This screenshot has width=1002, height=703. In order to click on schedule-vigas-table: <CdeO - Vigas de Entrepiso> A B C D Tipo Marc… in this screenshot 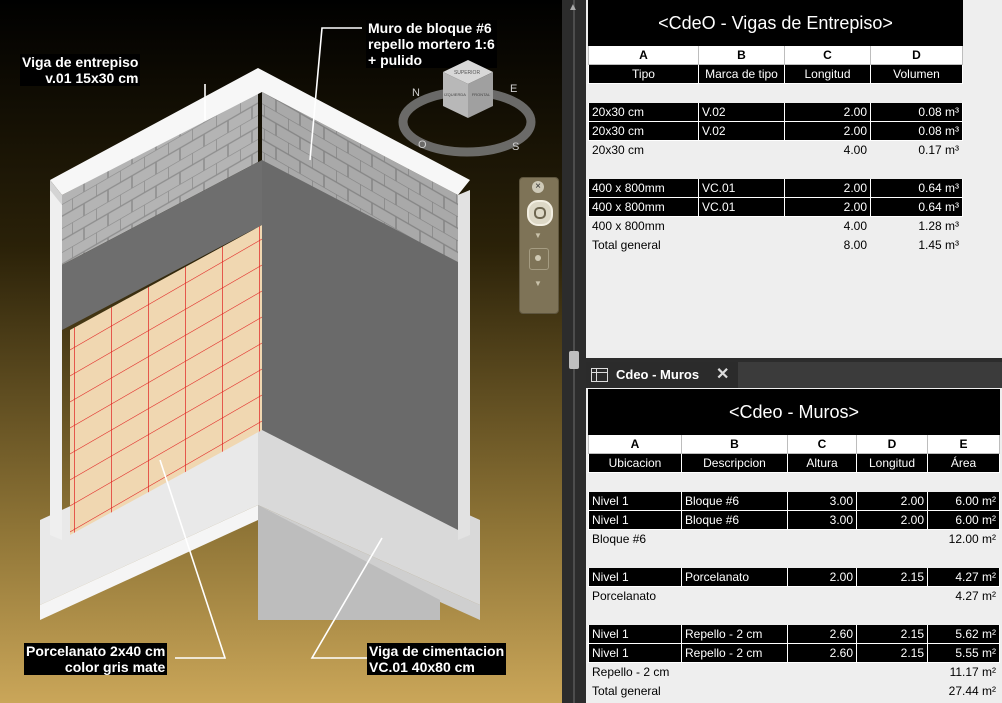, I will do `click(775, 127)`.